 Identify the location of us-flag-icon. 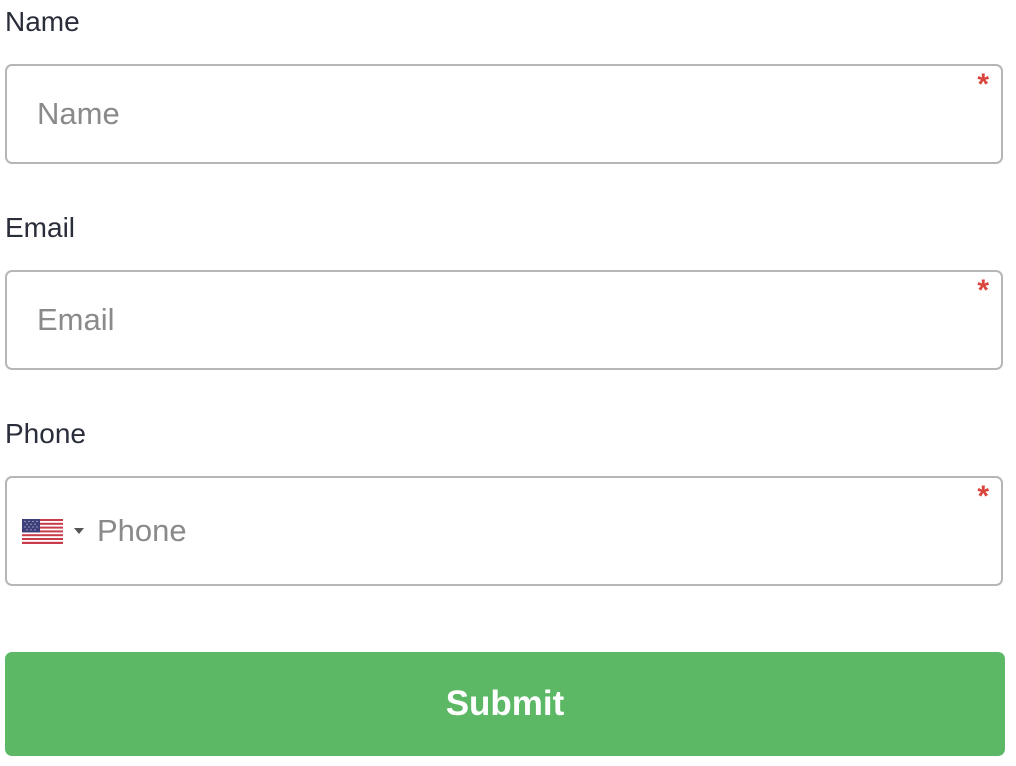
(42, 531).